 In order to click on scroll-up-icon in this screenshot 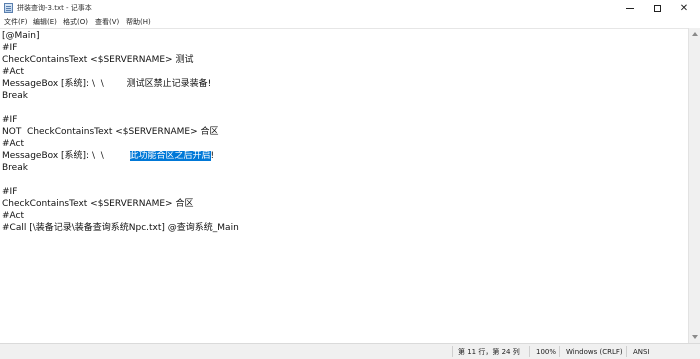, I will do `click(695, 34)`.